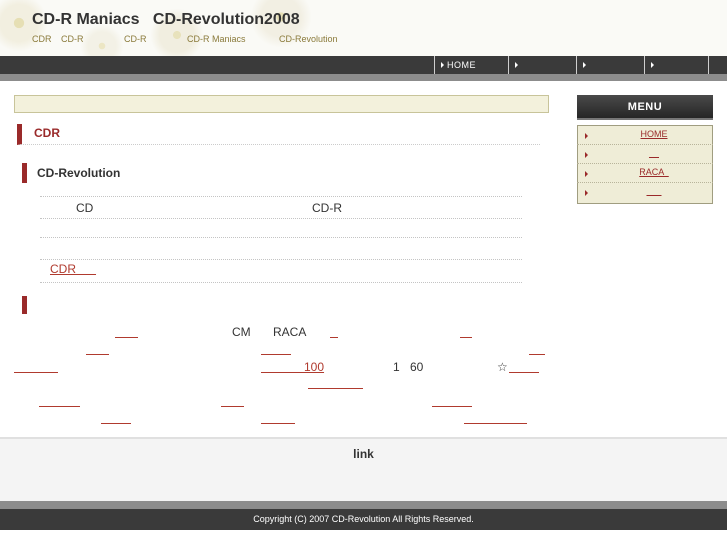  What do you see at coordinates (314, 367) in the screenshot?
I see `link-100: 100` at bounding box center [314, 367].